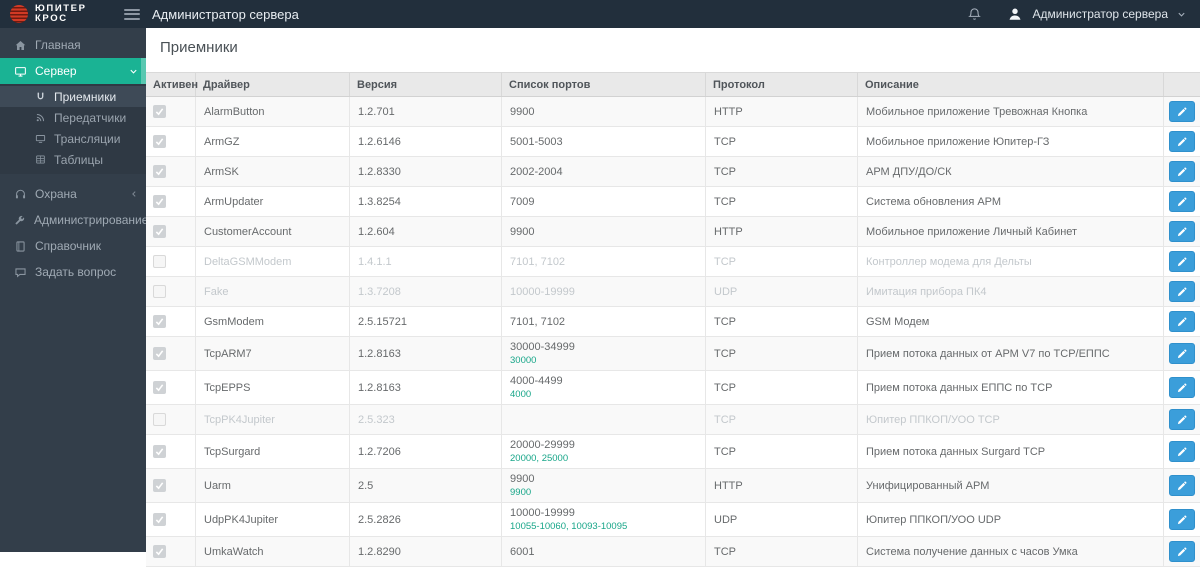 This screenshot has width=1200, height=567. I want to click on sidebar-item-reference: Справочник, so click(73, 246).